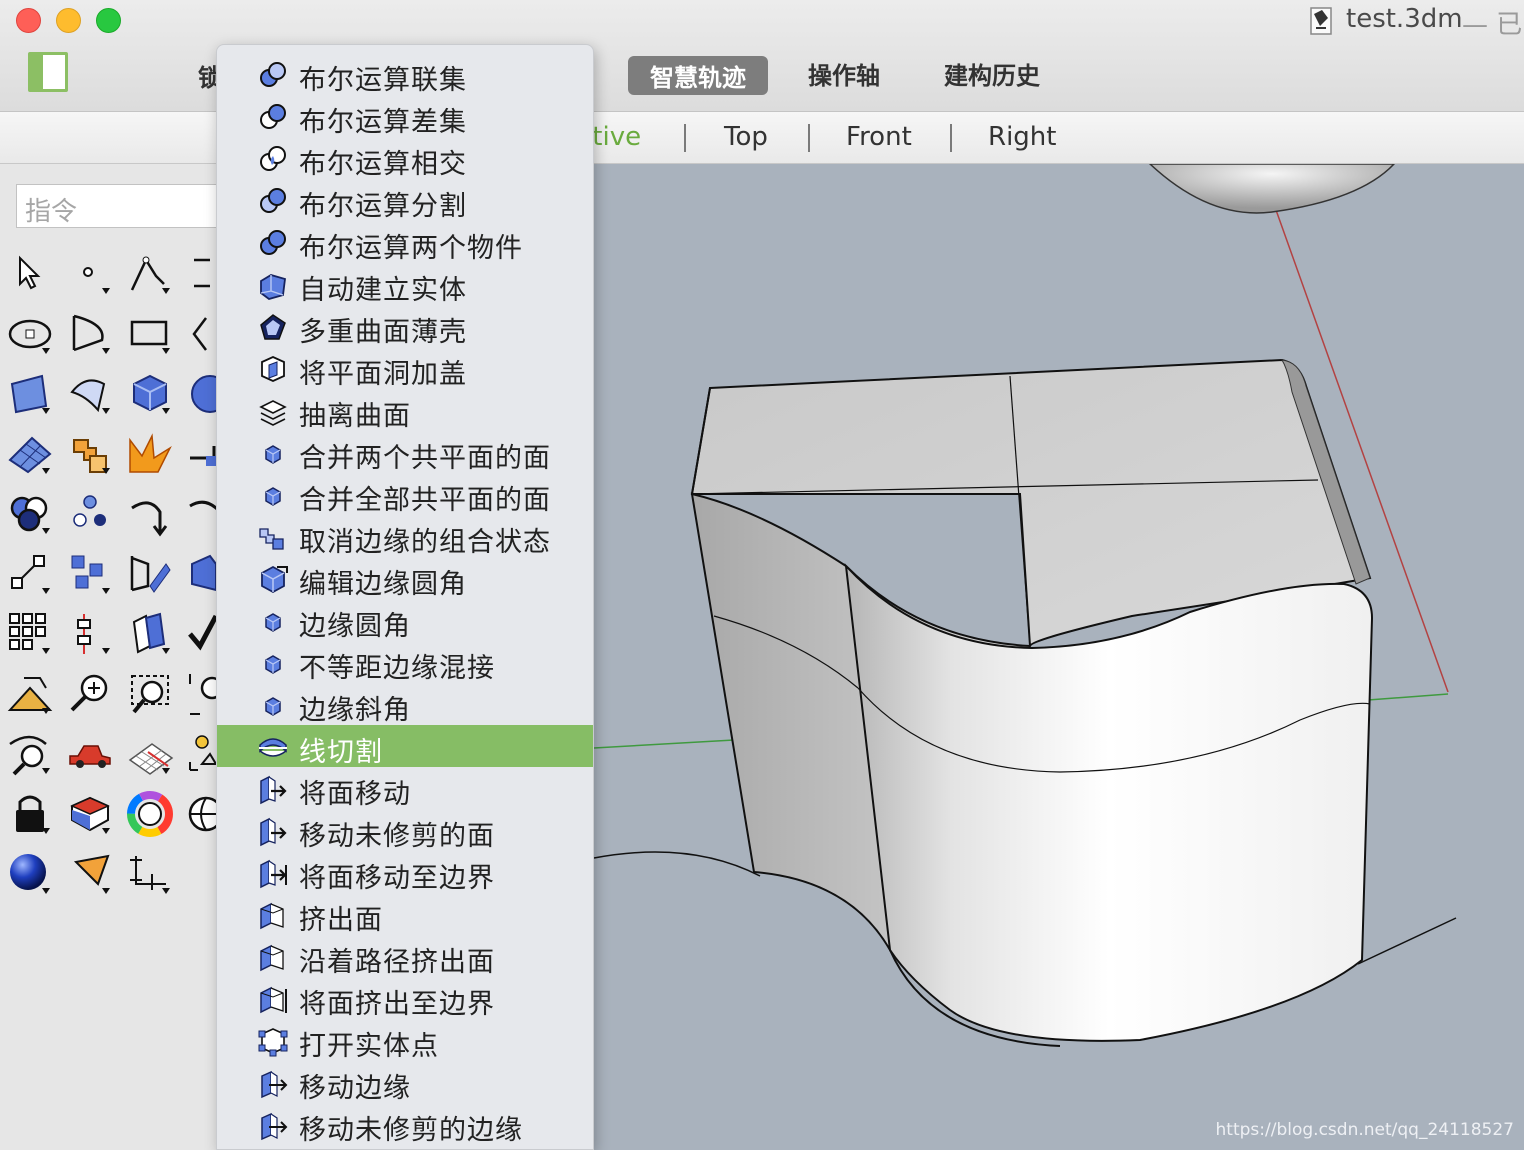  I want to click on menu-item: 合并全部共平面的面, so click(405, 494).